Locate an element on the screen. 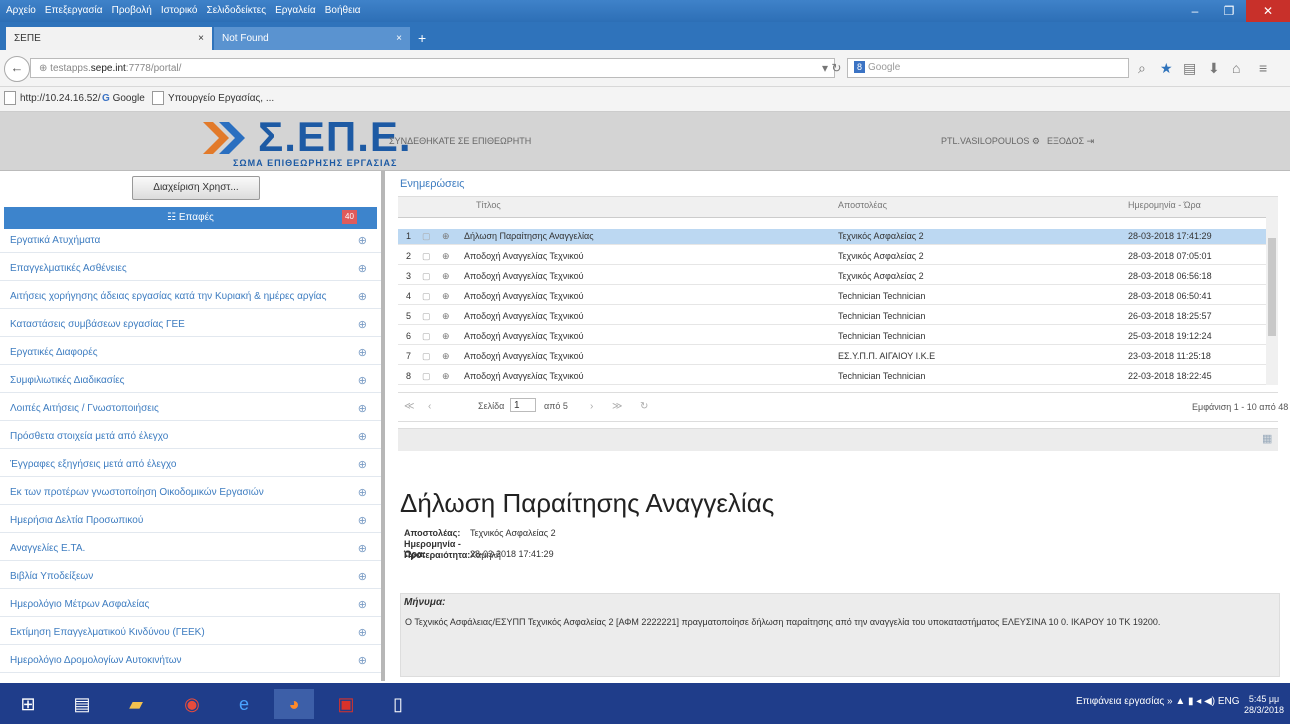 The image size is (1290, 724). sidebar-item: Πρόσθετα στοιχεία μετά από έλεγχο ⊕ is located at coordinates (190, 437).